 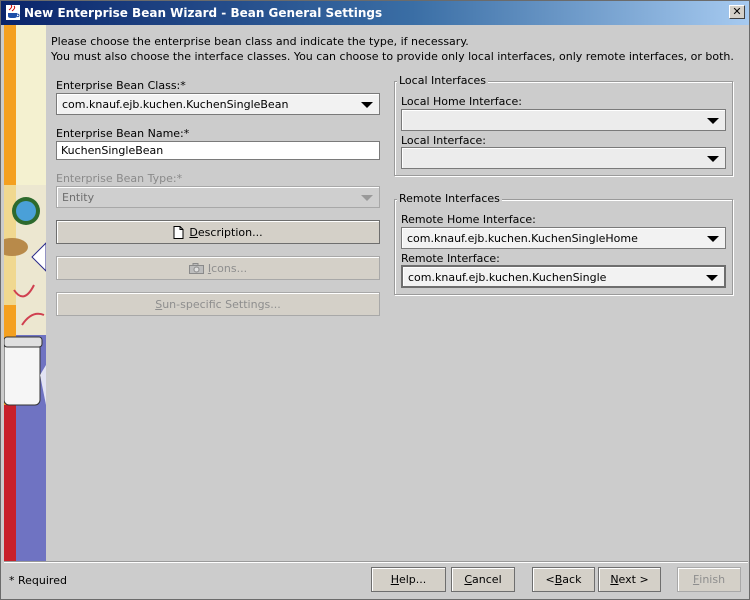 I want to click on bean-name-label: Enterprise Bean Name:*, so click(x=123, y=133).